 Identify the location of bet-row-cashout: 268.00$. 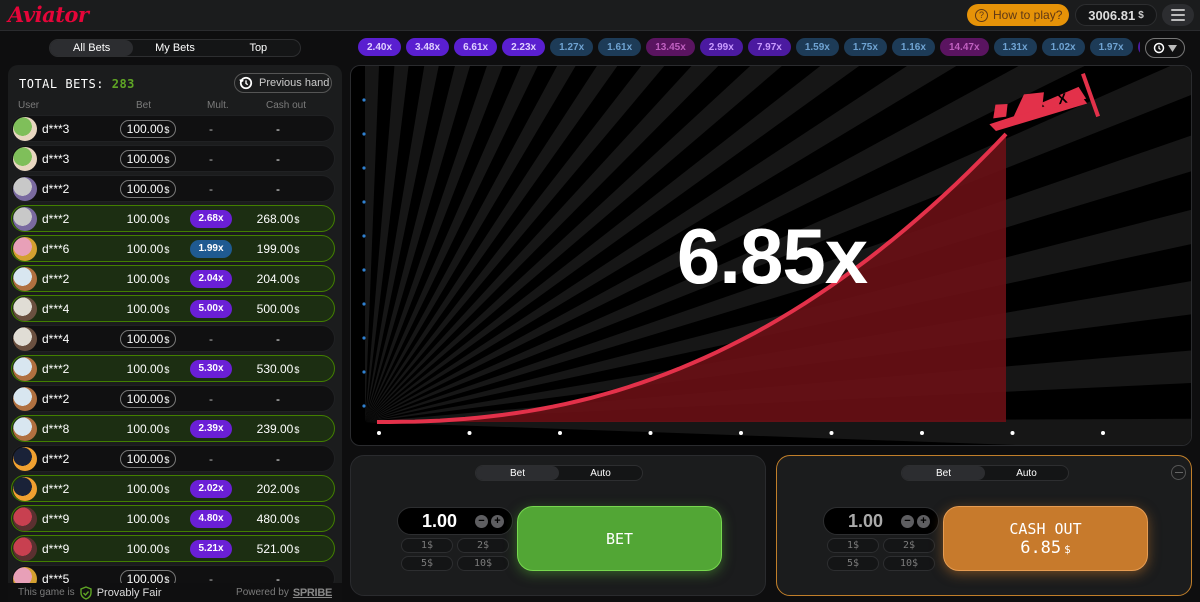
(278, 219).